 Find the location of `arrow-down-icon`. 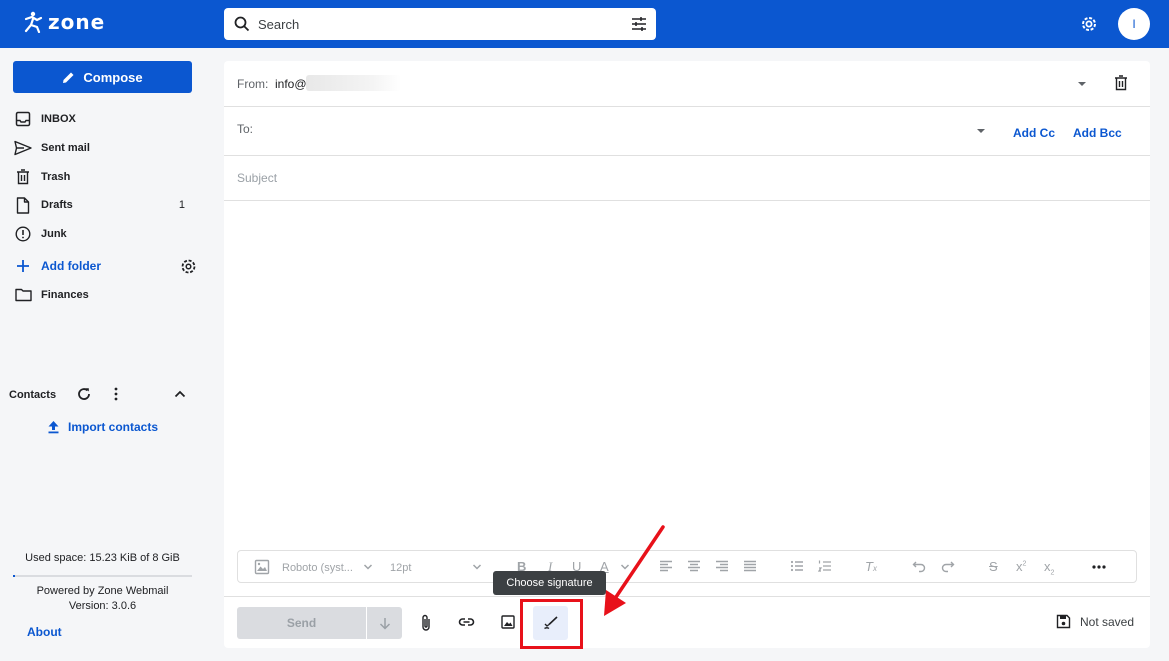

arrow-down-icon is located at coordinates (384, 623).